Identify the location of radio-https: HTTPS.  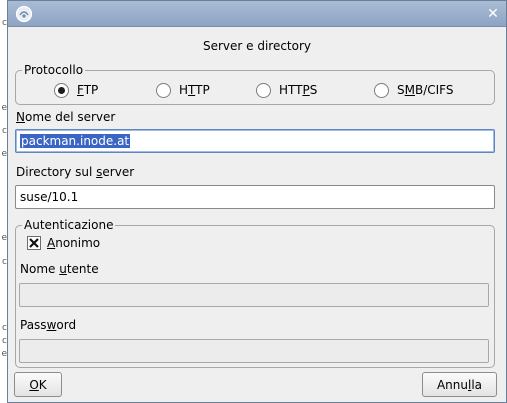
(286, 90).